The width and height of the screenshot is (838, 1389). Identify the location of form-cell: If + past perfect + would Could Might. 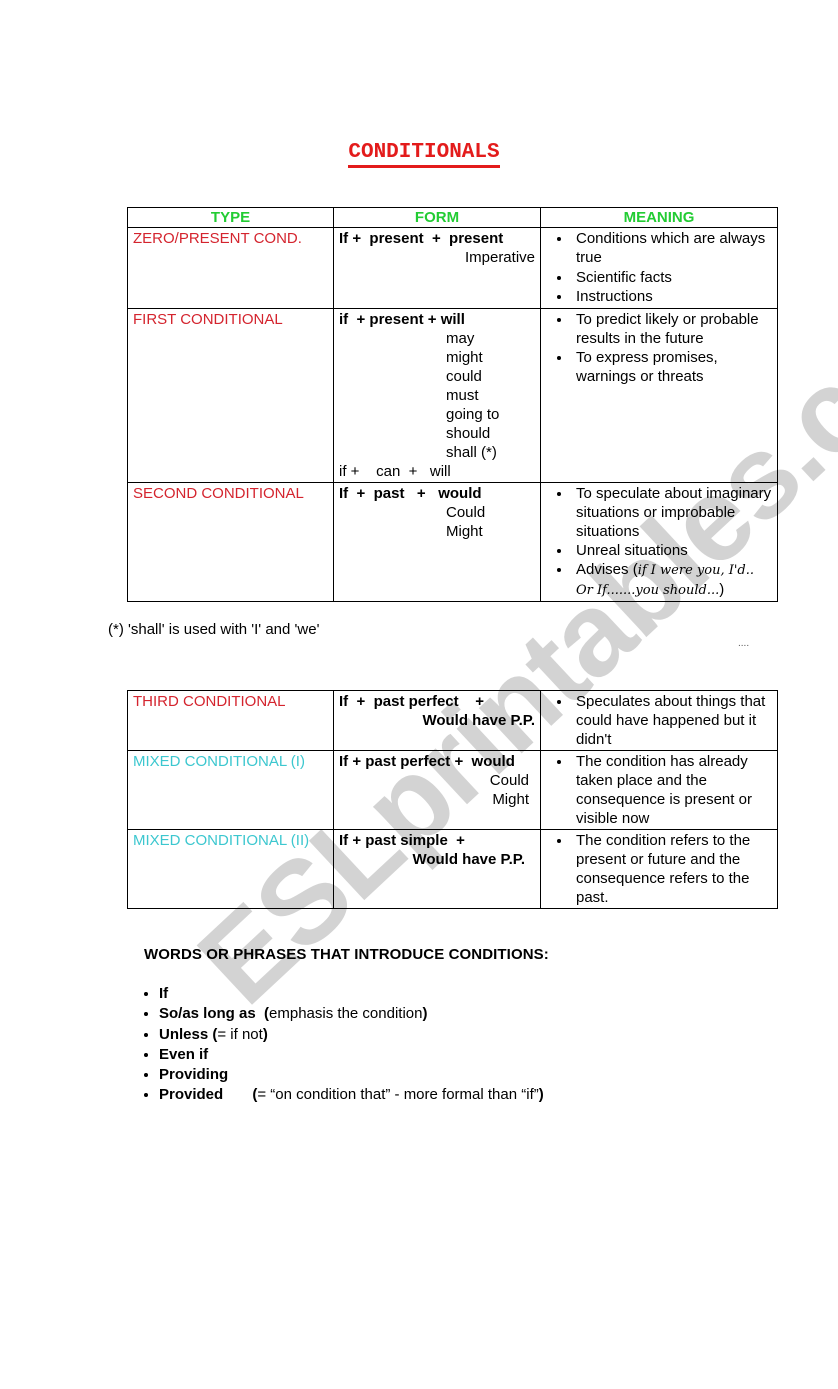
(437, 790).